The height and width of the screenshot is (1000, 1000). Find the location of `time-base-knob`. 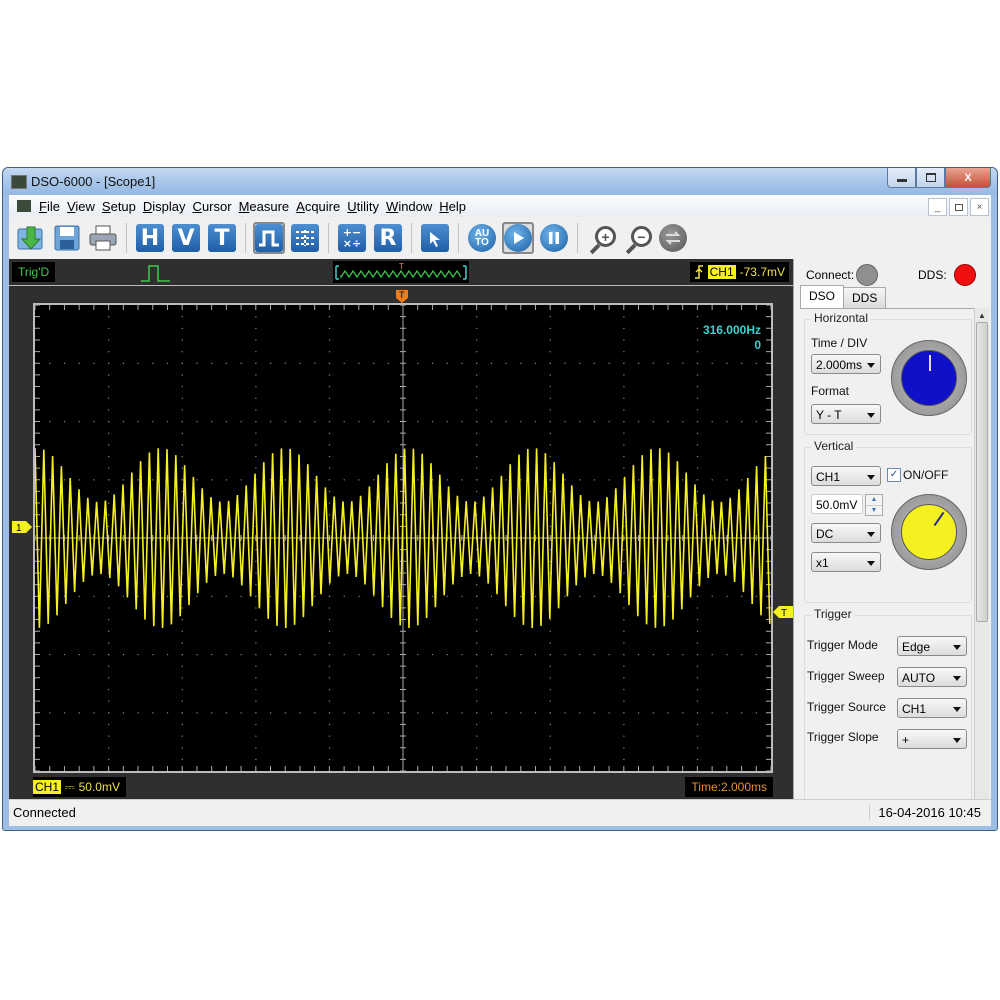

time-base-knob is located at coordinates (929, 378).